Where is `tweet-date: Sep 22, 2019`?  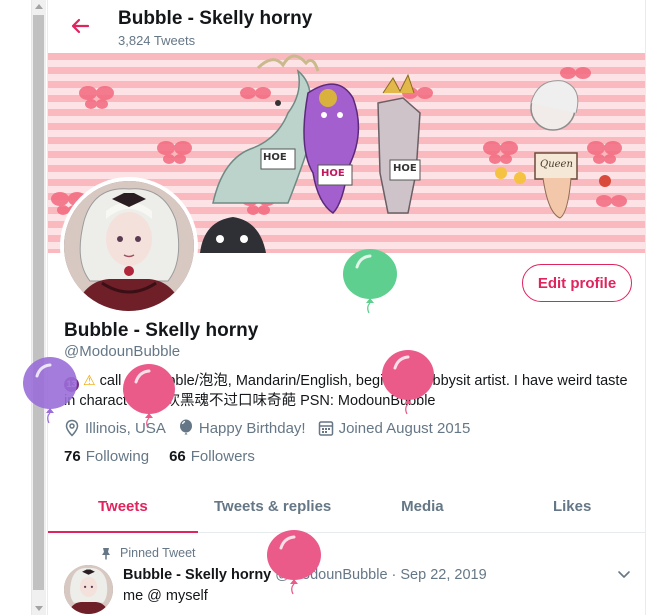
tweet-date: Sep 22, 2019 is located at coordinates (443, 575).